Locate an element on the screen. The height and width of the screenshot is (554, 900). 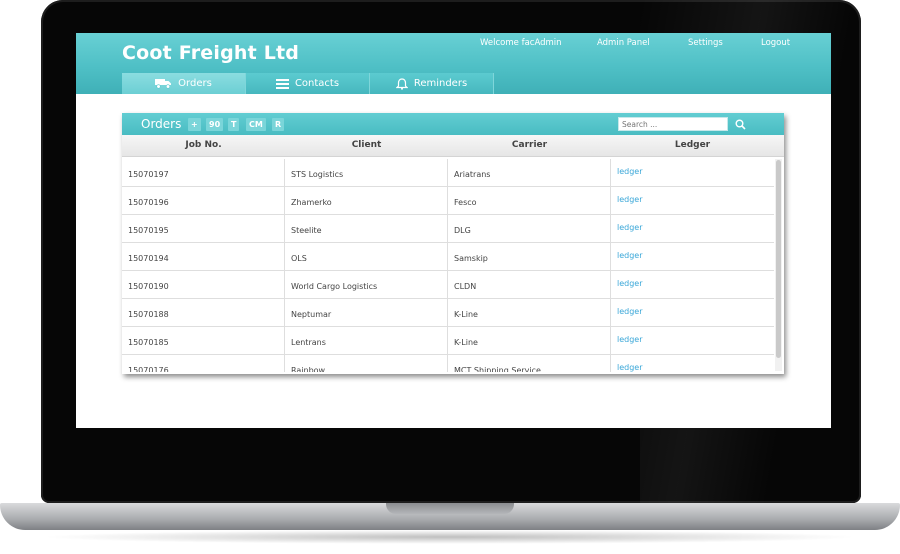
client-cell: Rainbow is located at coordinates (366, 363).